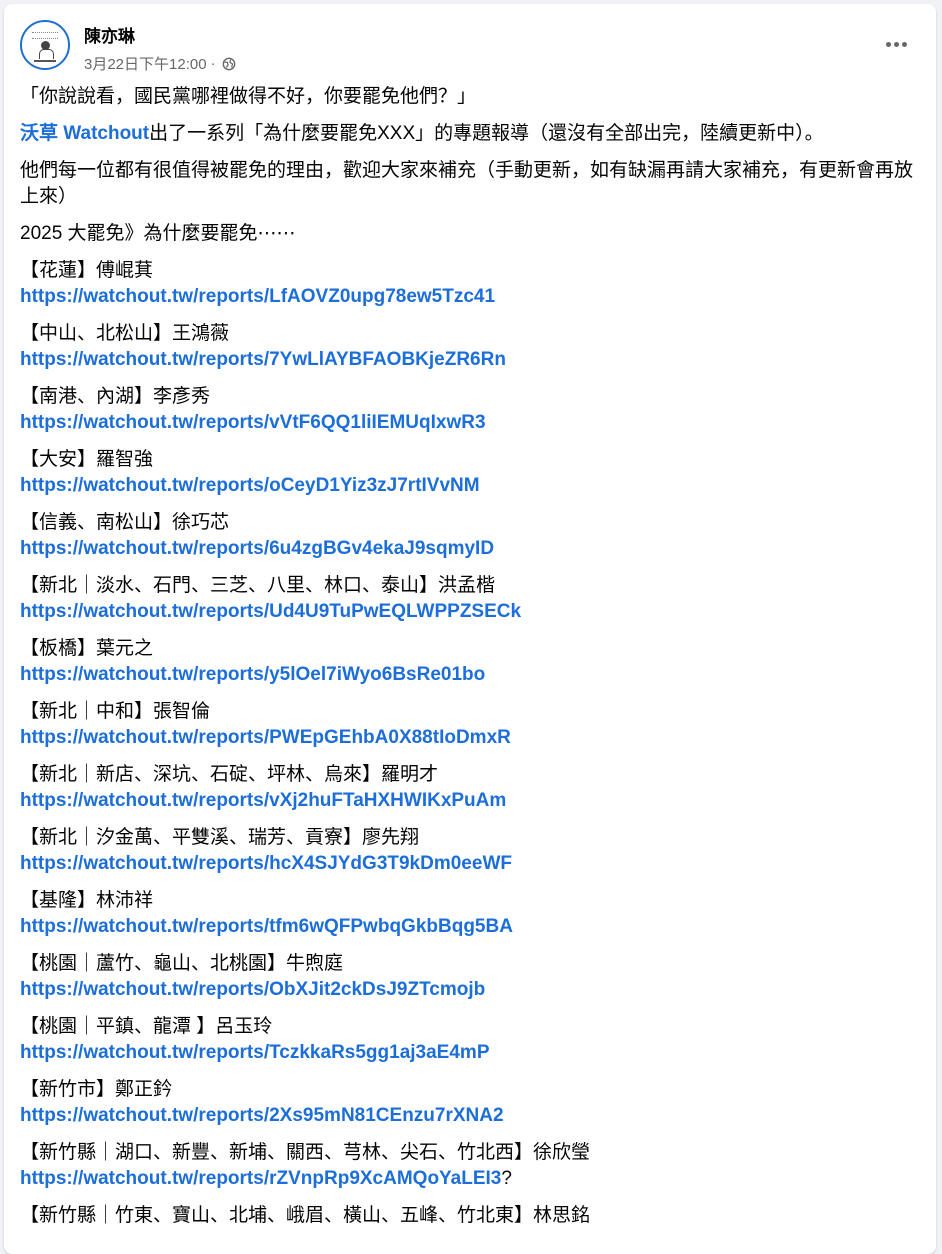 This screenshot has height=1254, width=942. What do you see at coordinates (87, 459) in the screenshot?
I see `entry-label: 【大安】羅智強` at bounding box center [87, 459].